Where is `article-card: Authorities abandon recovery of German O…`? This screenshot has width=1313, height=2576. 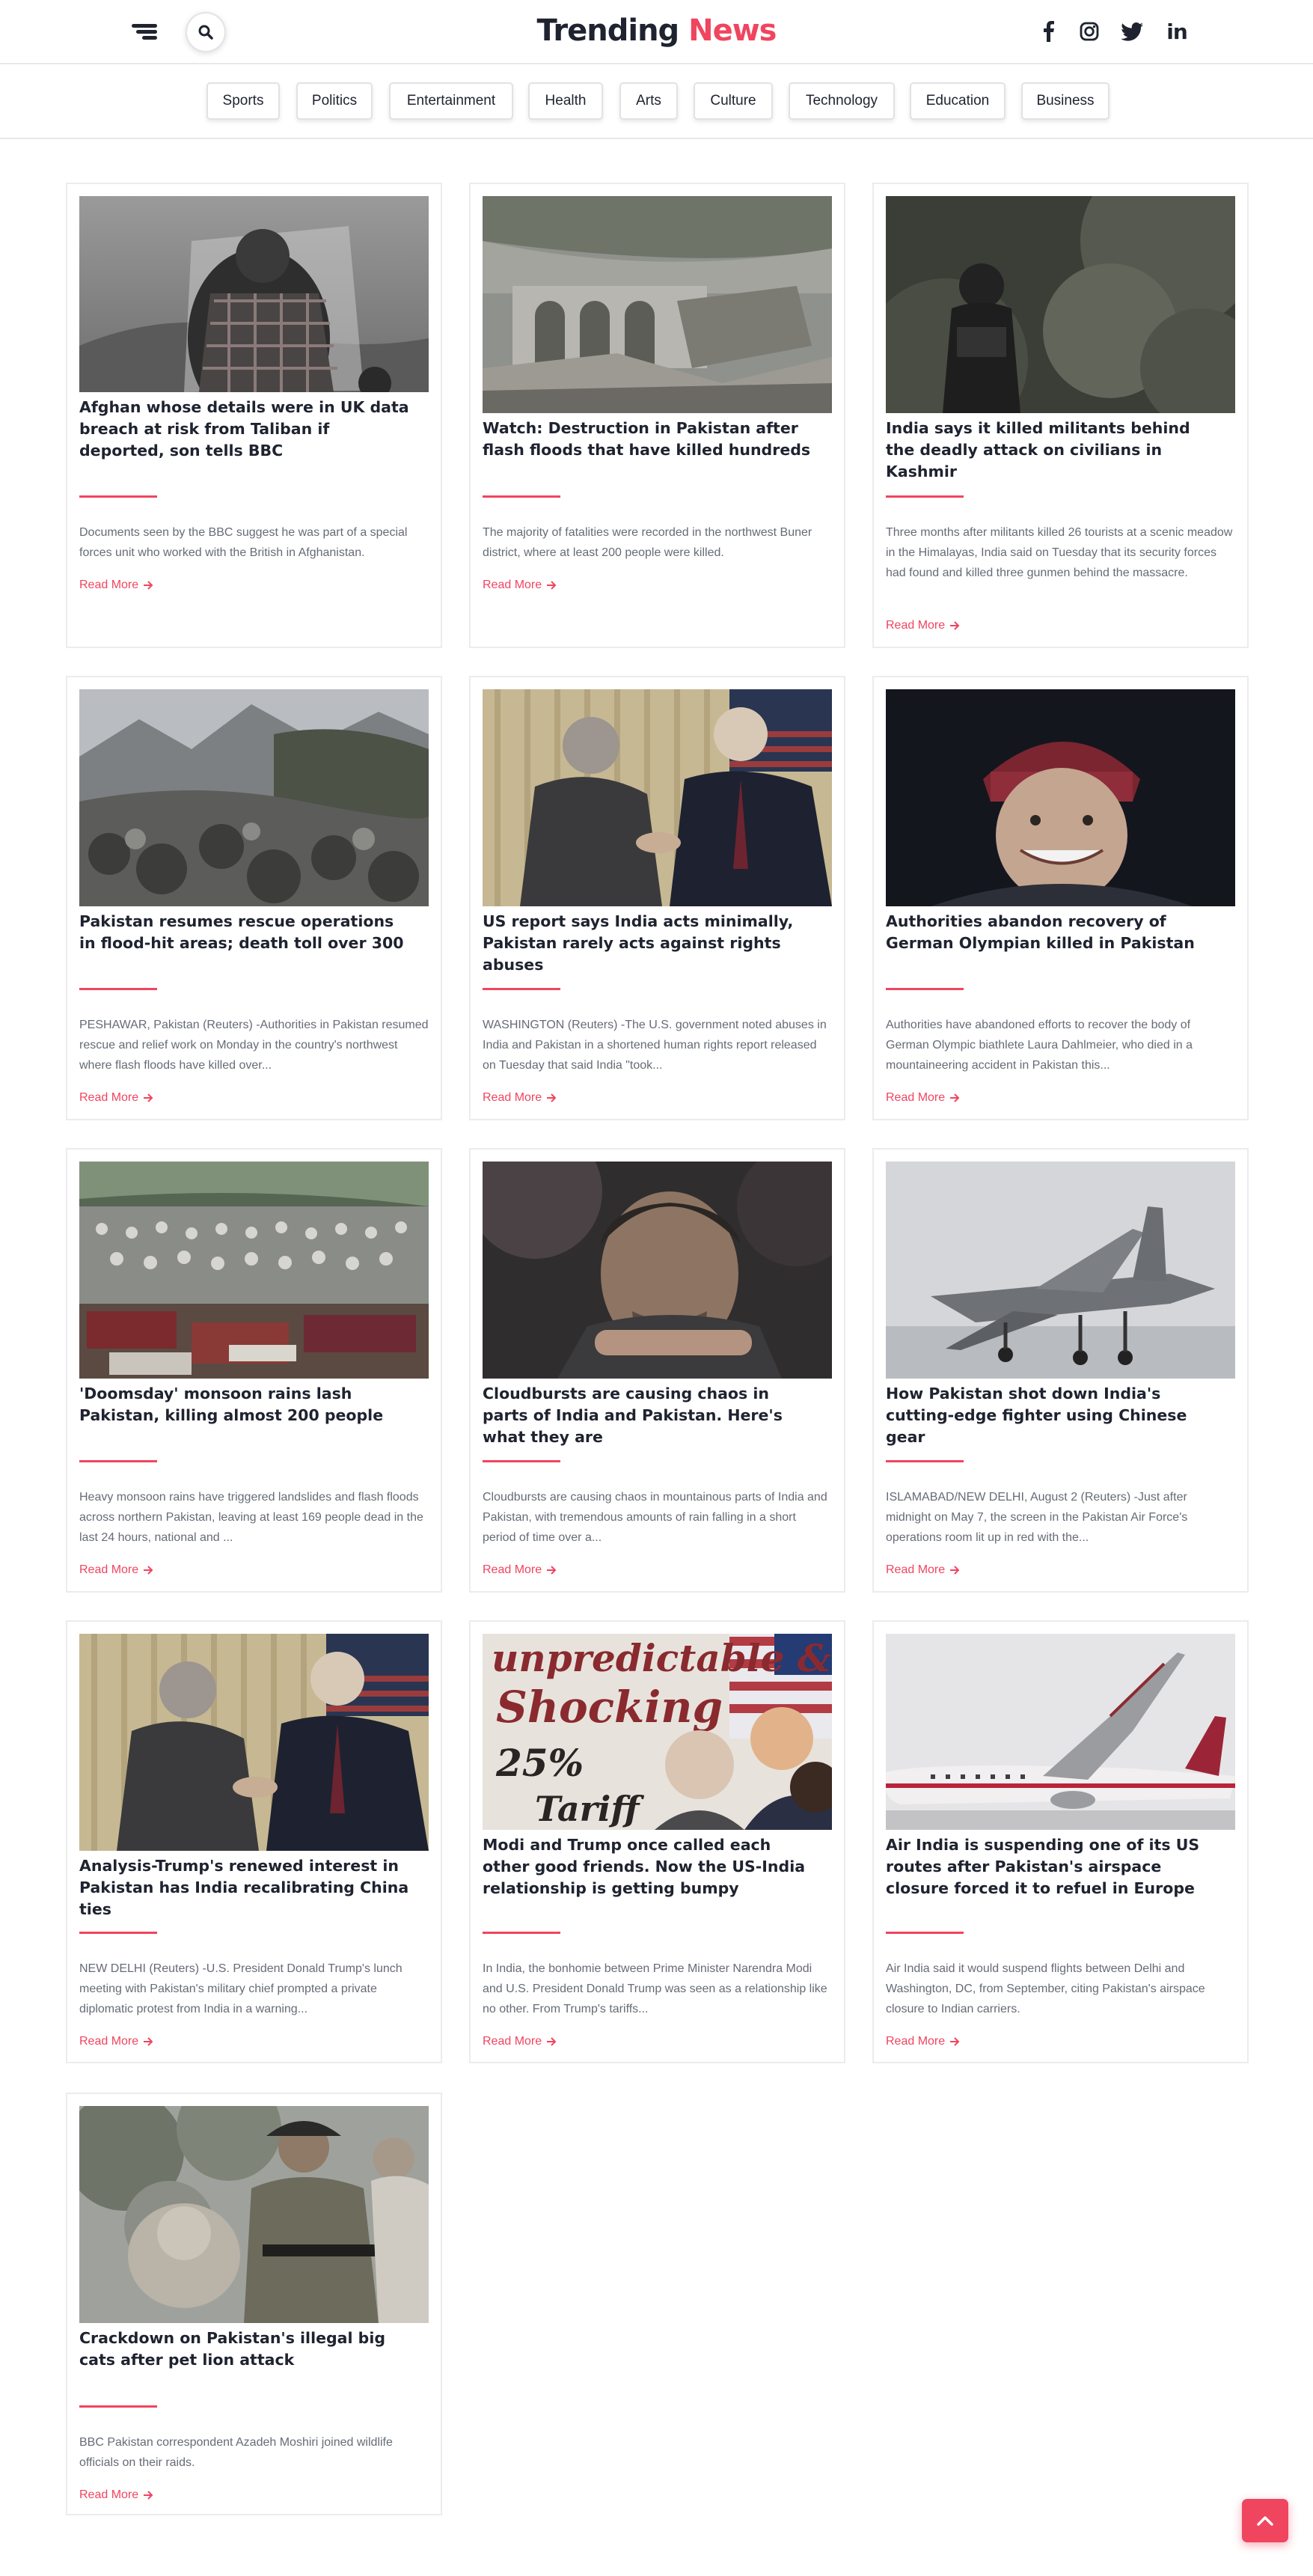
article-card: Authorities abandon recovery of German O… is located at coordinates (1060, 898).